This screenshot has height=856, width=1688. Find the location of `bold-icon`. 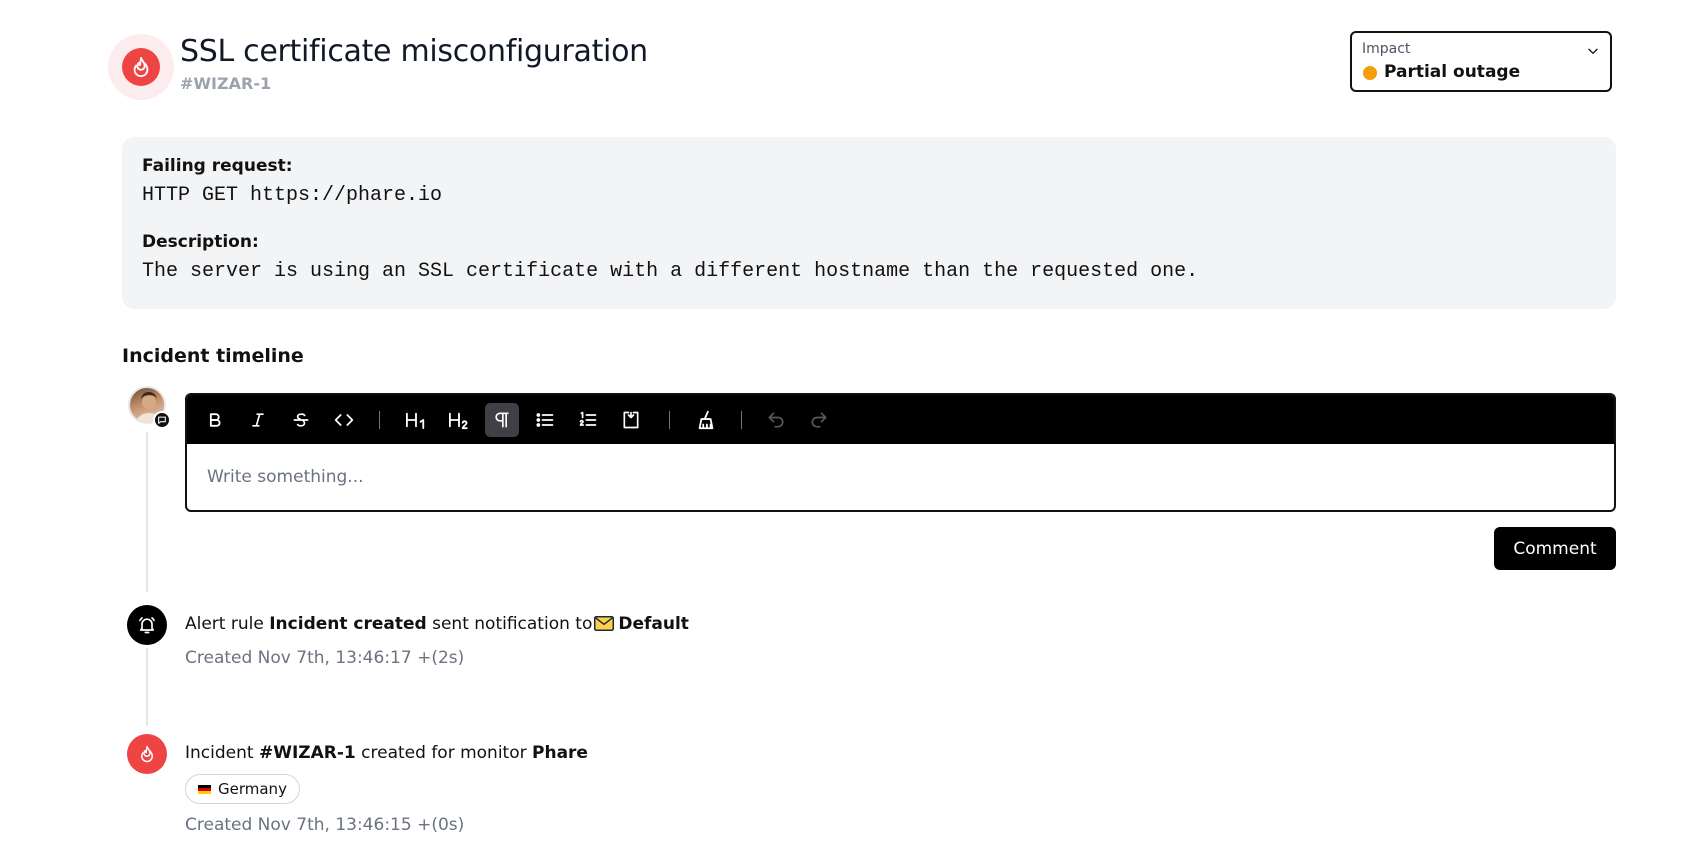

bold-icon is located at coordinates (215, 420).